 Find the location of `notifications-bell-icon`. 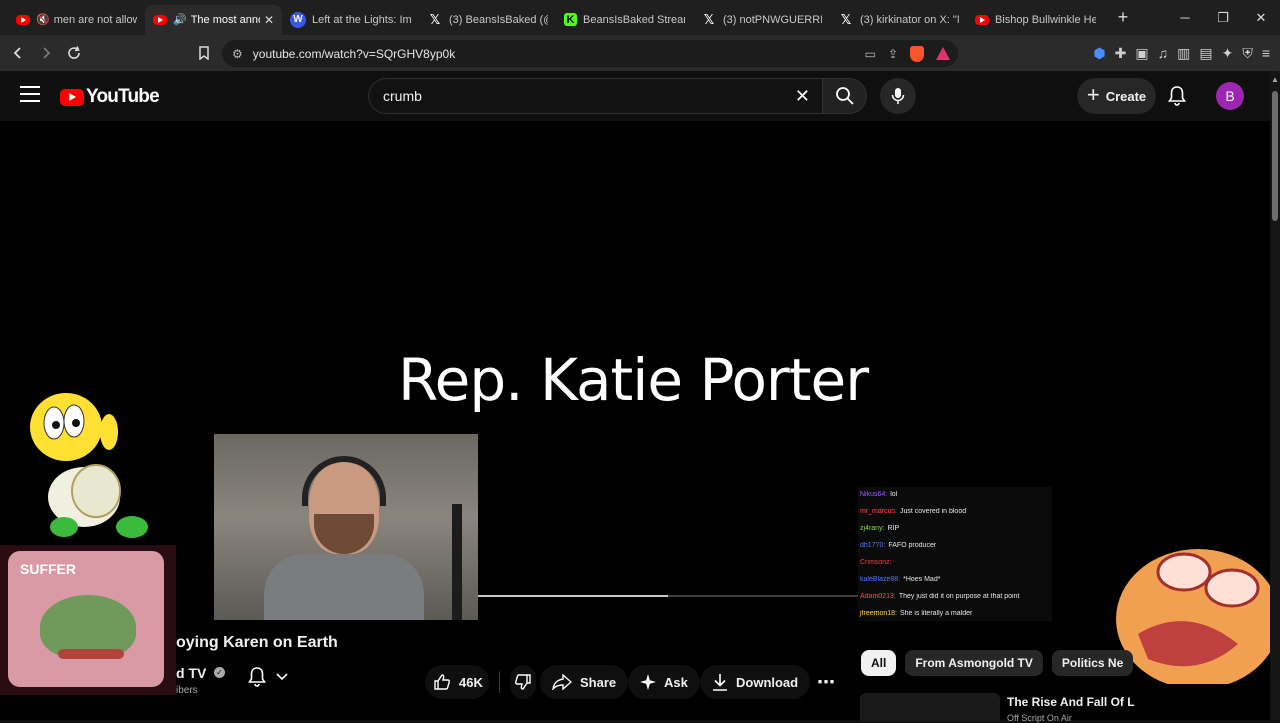

notifications-bell-icon is located at coordinates (1177, 98).